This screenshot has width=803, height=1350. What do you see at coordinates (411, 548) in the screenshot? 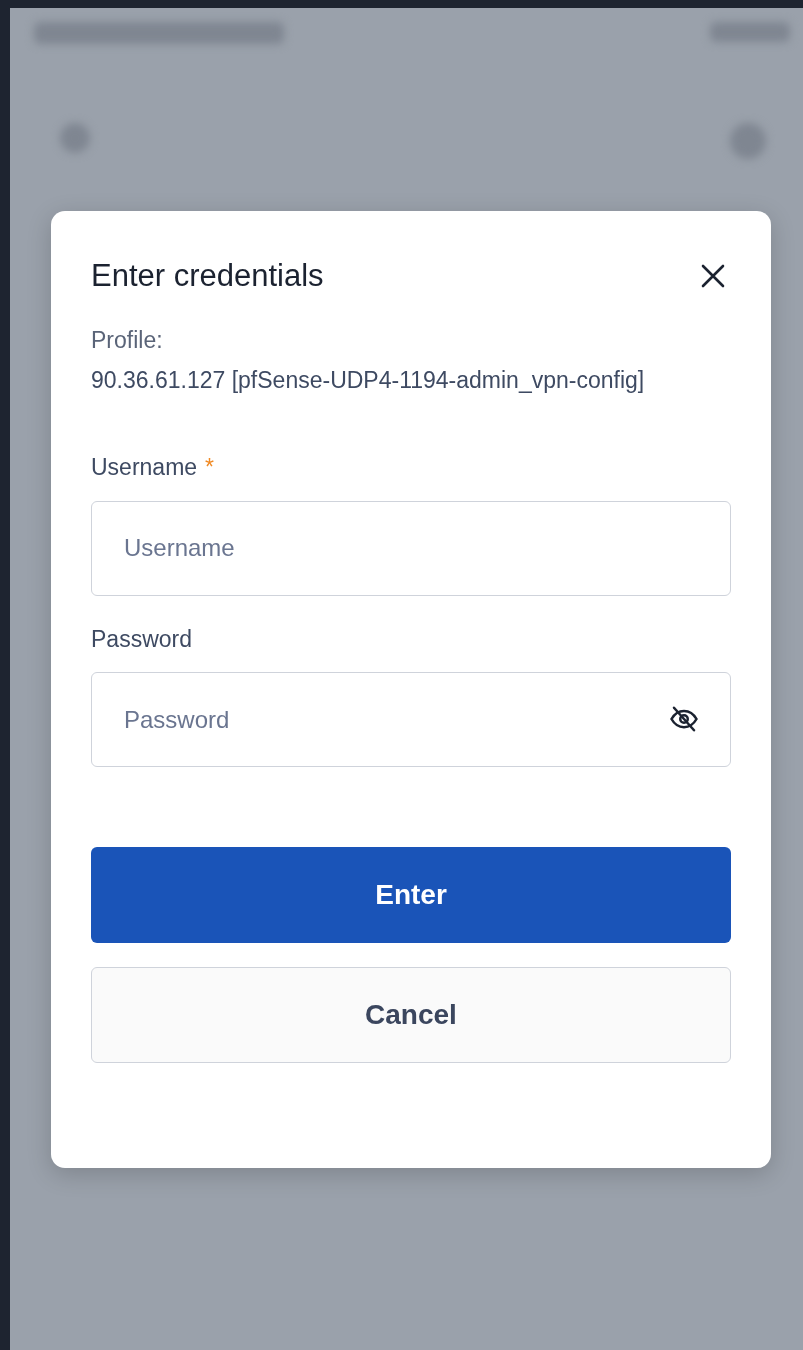
I see `username-field: Username` at bounding box center [411, 548].